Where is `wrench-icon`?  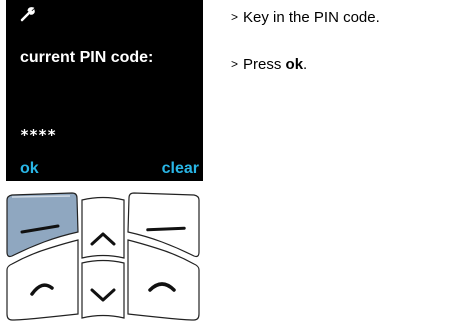
wrench-icon is located at coordinates (27, 14).